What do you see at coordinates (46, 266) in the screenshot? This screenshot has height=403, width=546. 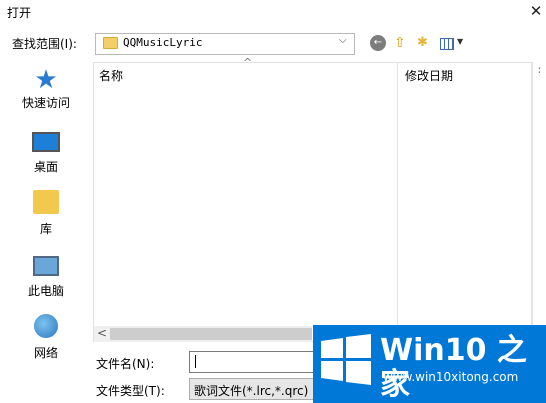 I see `computer-icon` at bounding box center [46, 266].